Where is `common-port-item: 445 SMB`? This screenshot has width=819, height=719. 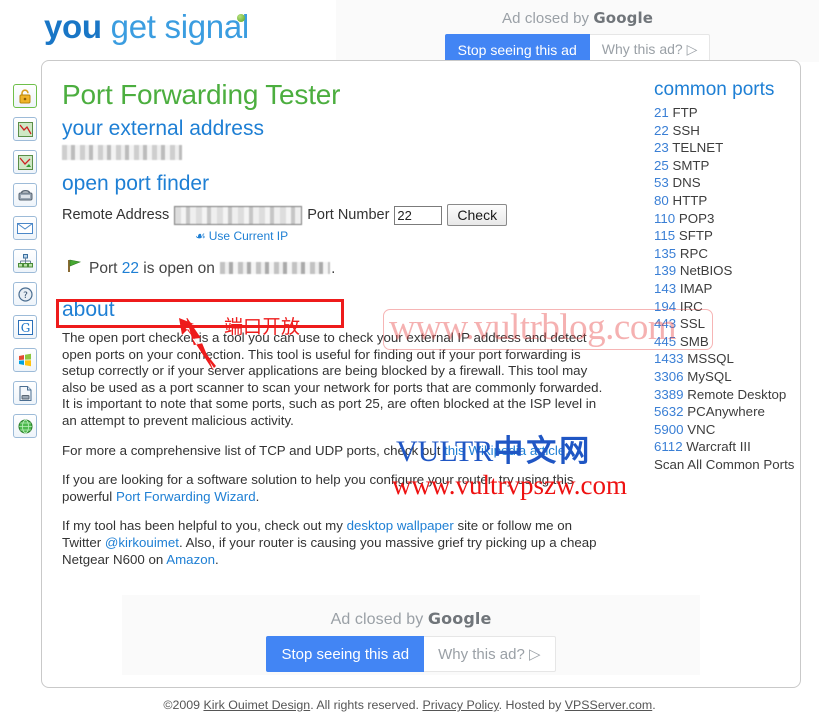
common-port-item: 445 SMB is located at coordinates (734, 342).